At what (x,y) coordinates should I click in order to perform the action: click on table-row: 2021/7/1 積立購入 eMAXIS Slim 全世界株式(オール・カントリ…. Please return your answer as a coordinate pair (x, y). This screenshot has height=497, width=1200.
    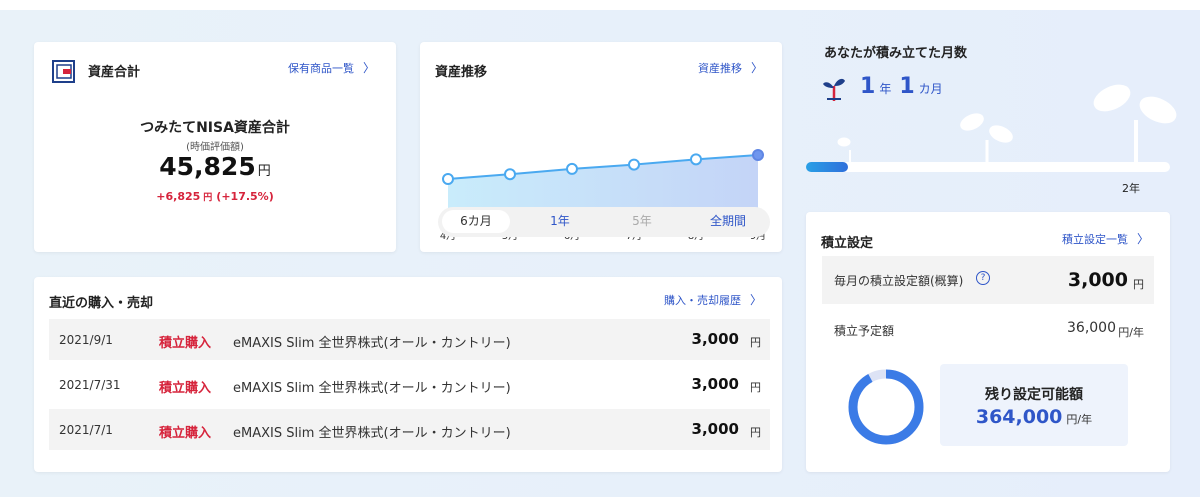
    Looking at the image, I should click on (409, 429).